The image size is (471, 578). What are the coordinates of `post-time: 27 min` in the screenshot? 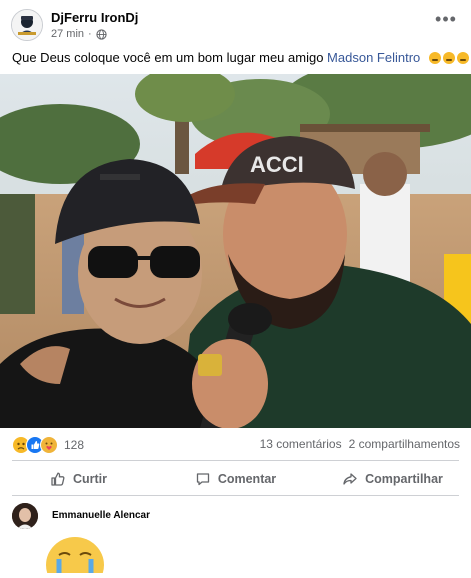 It's located at (67, 34).